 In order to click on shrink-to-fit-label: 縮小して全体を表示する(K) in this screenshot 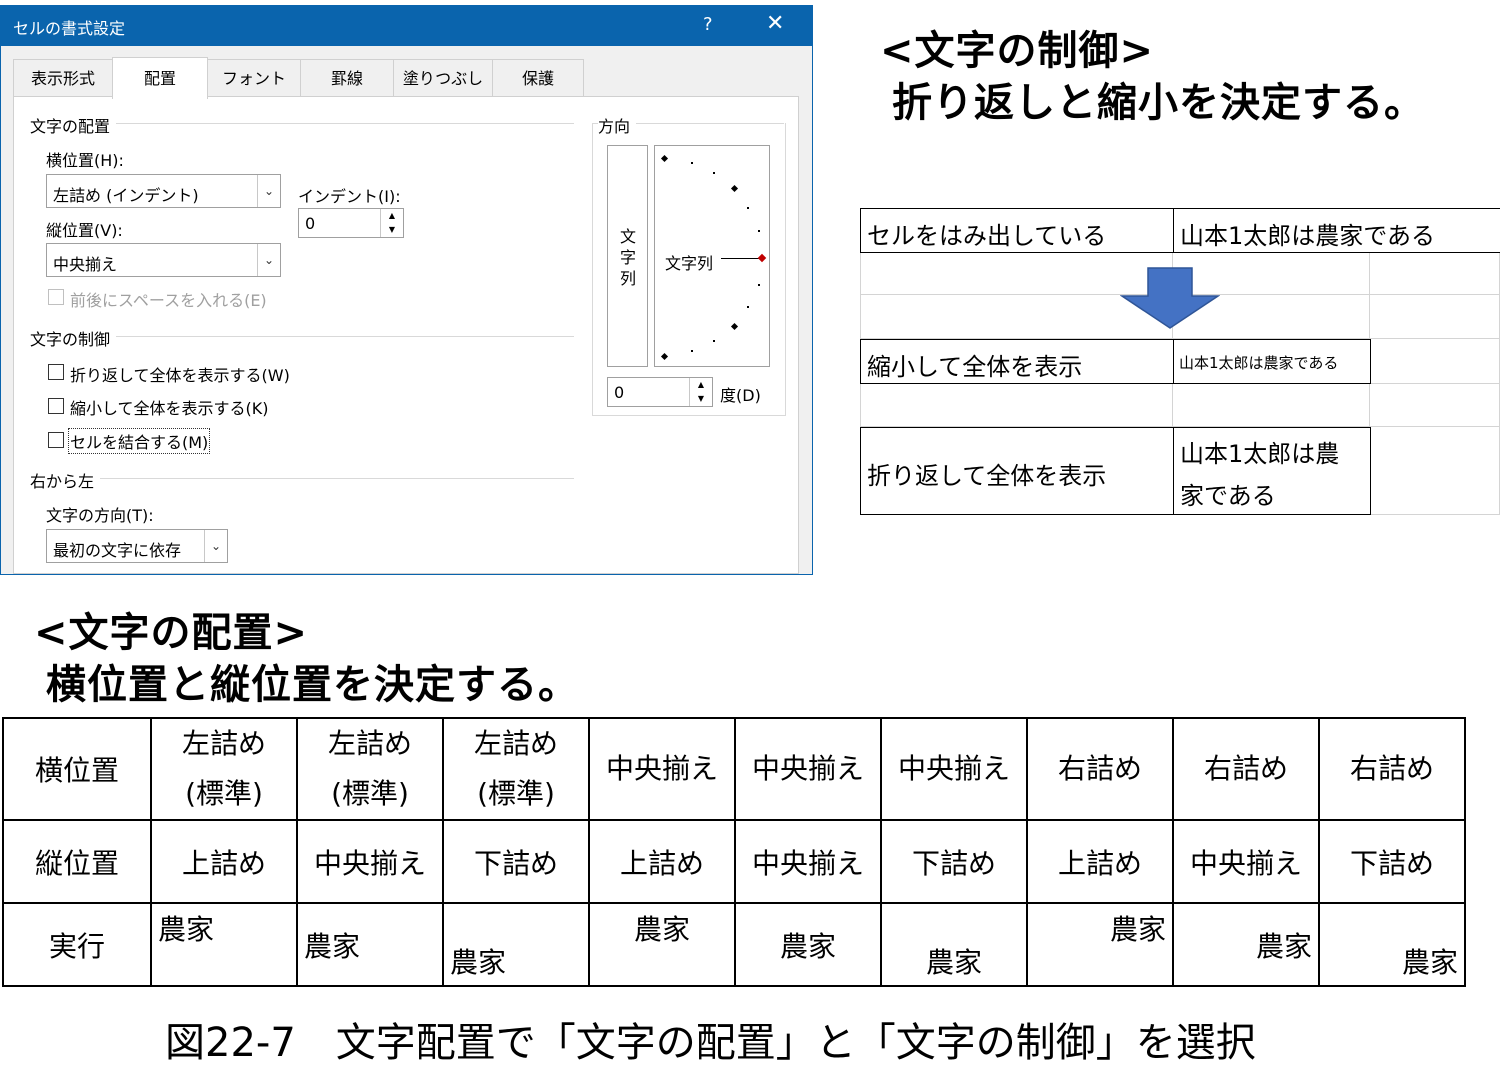, I will do `click(169, 408)`.